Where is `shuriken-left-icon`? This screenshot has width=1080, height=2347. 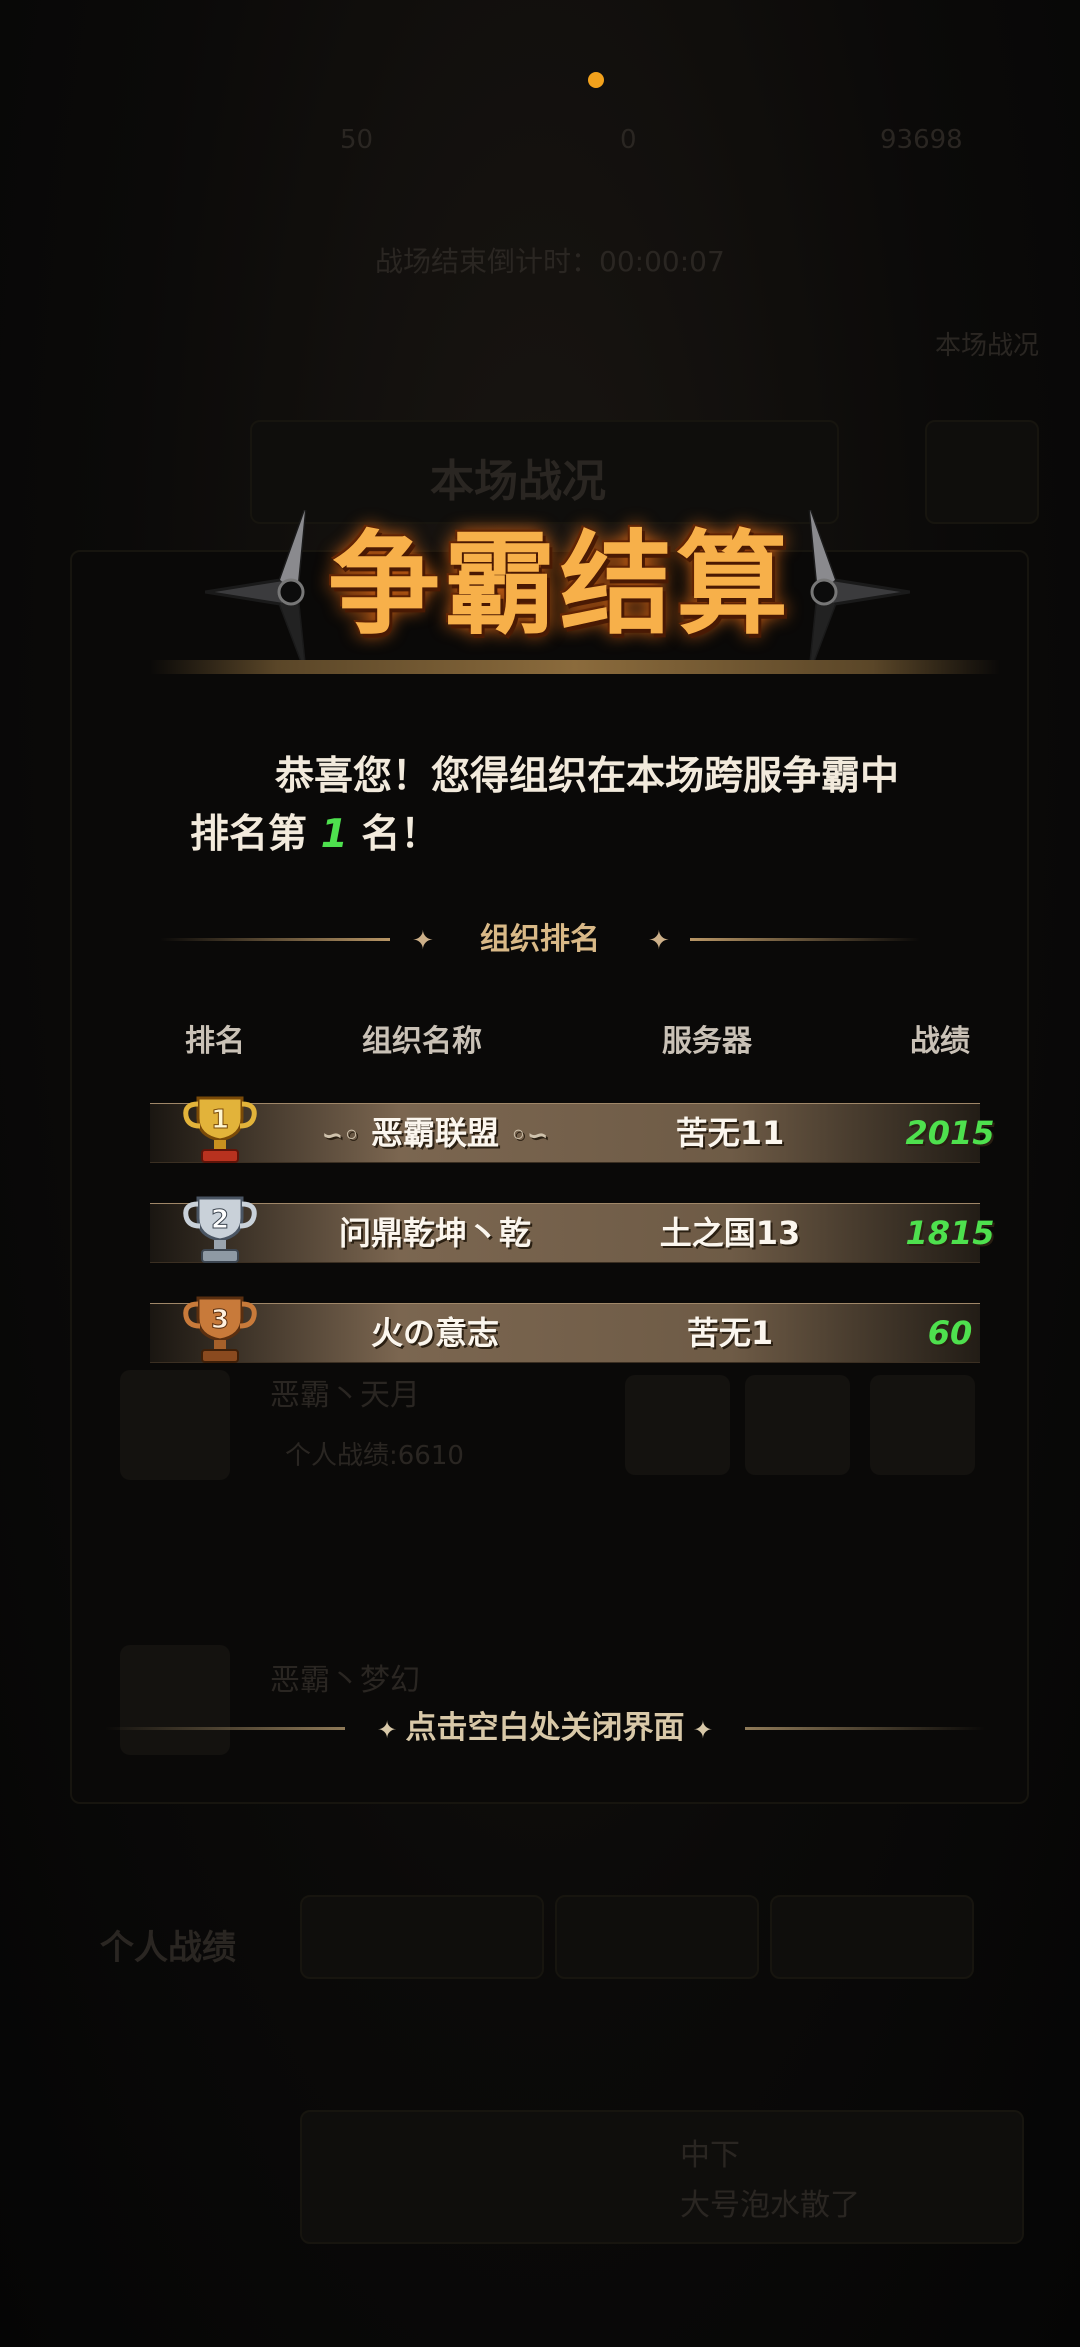
shuriken-left-icon is located at coordinates (256, 590).